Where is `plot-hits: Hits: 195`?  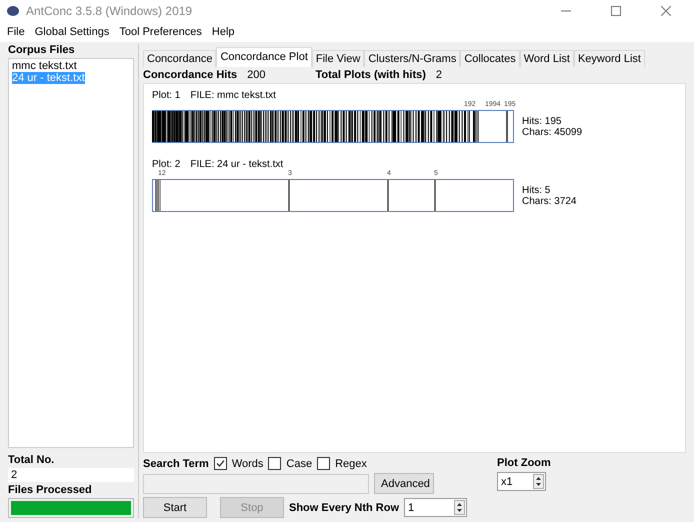 plot-hits: Hits: 195 is located at coordinates (542, 121).